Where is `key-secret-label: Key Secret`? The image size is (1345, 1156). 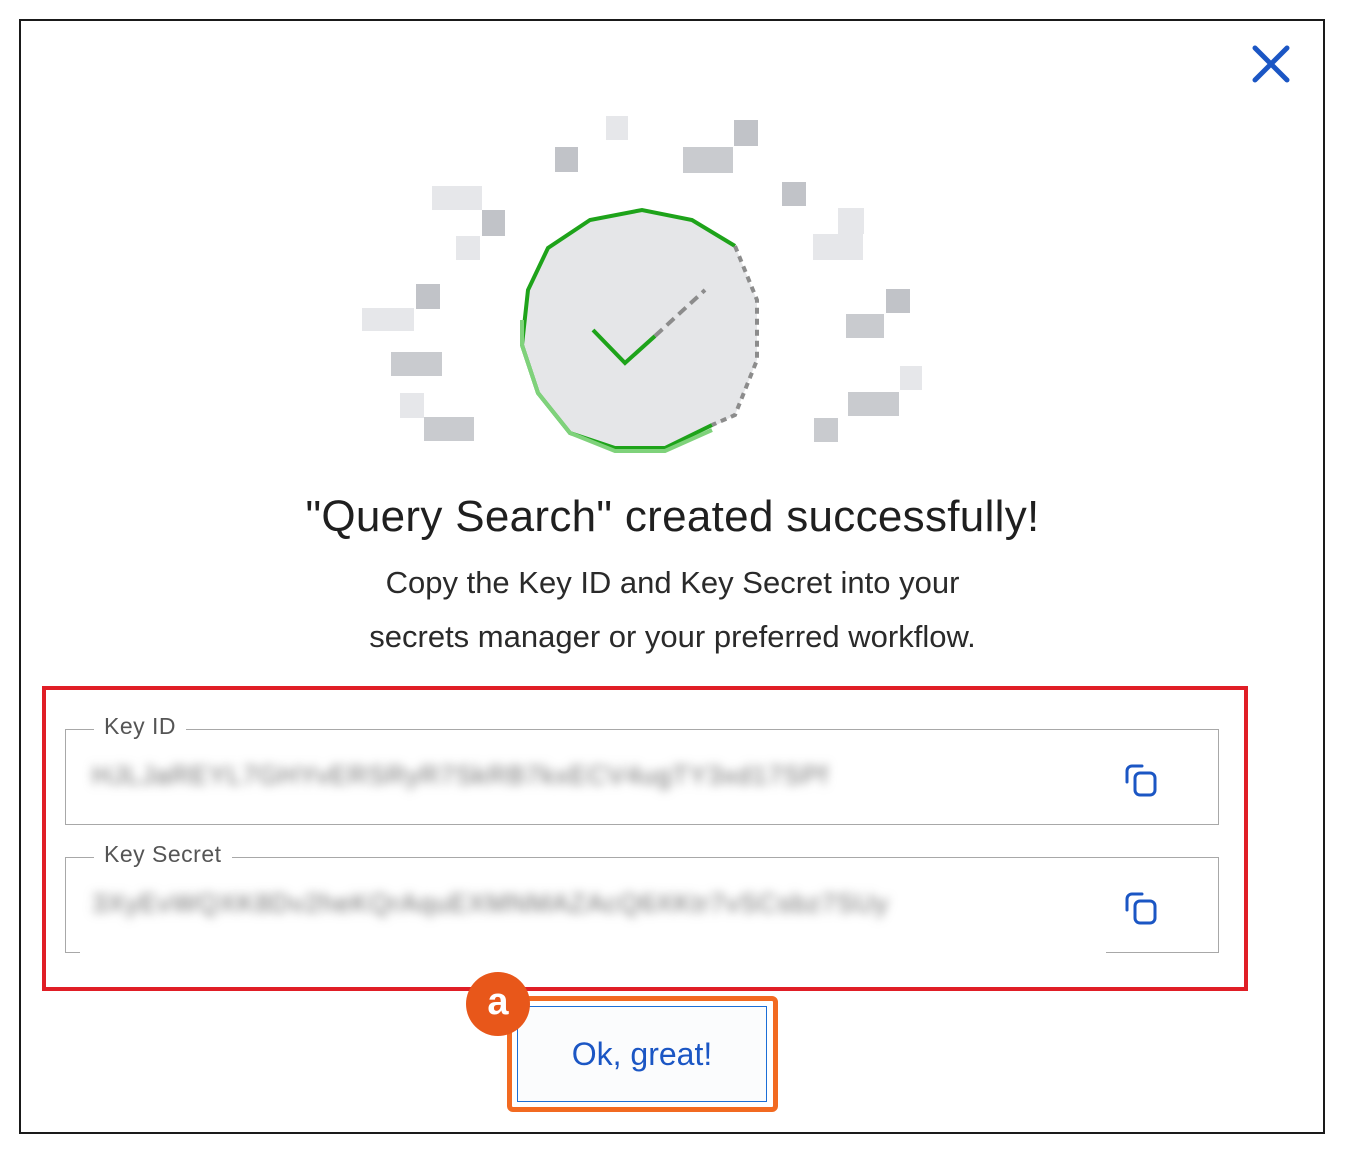 key-secret-label: Key Secret is located at coordinates (163, 854).